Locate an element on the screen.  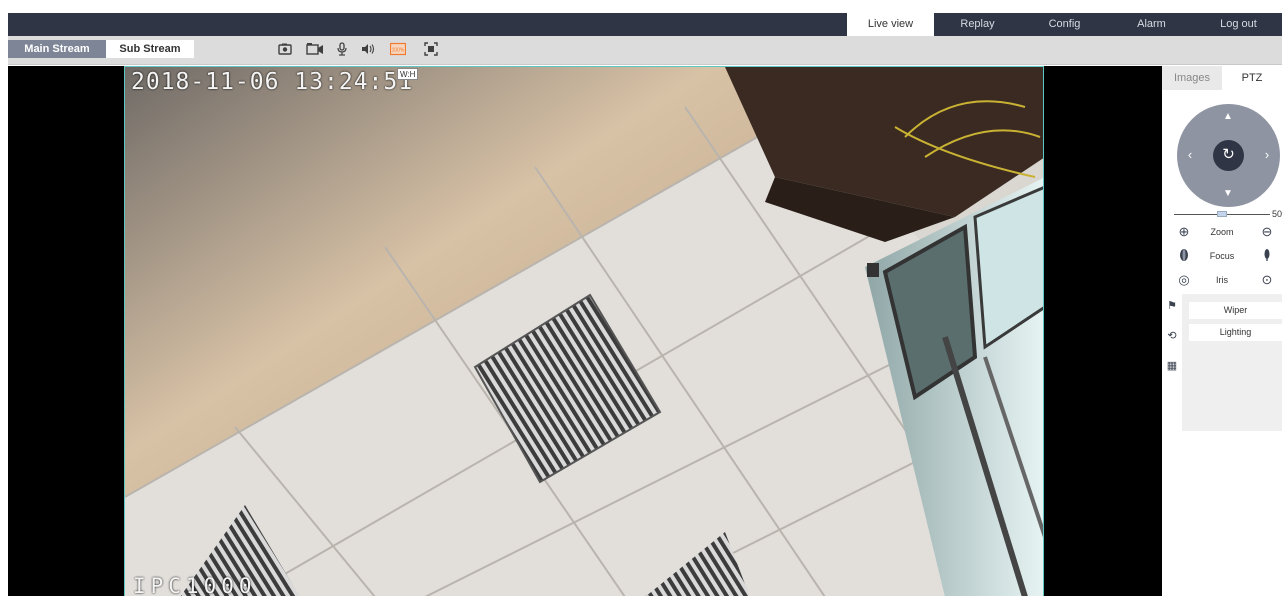
ptz-down-arrow-icon: ▼ is located at coordinates (1228, 194).